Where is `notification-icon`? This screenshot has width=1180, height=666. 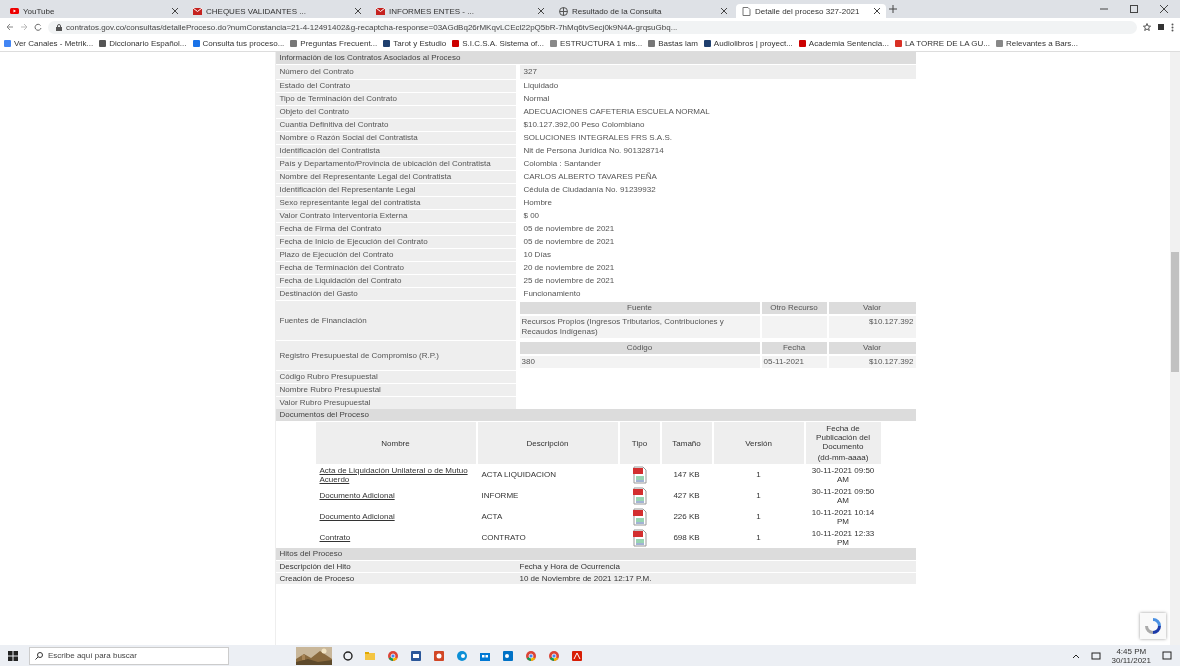
notification-icon is located at coordinates (1167, 655).